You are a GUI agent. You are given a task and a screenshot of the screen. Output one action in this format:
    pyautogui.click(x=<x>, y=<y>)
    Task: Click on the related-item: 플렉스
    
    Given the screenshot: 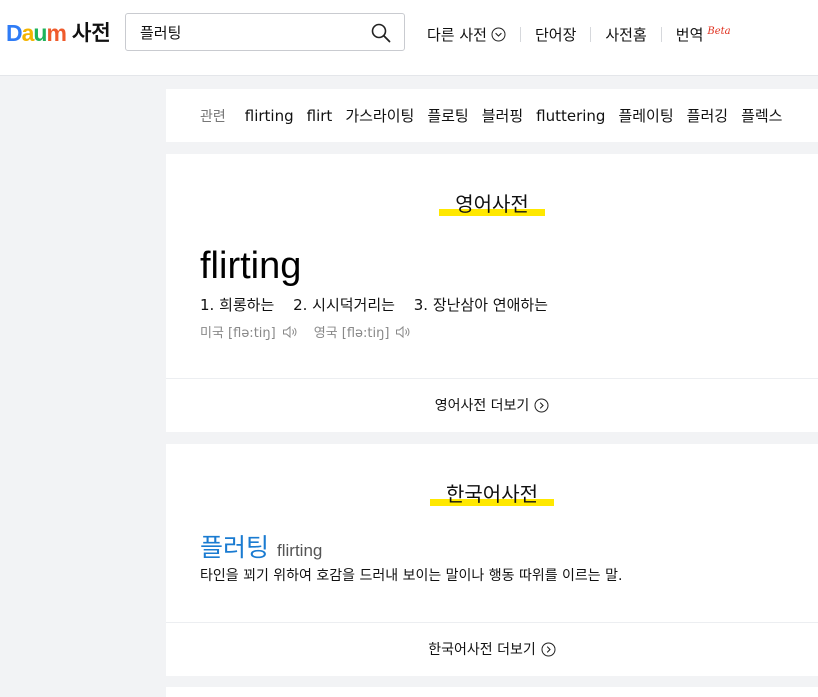 What is the action you would take?
    pyautogui.click(x=761, y=115)
    